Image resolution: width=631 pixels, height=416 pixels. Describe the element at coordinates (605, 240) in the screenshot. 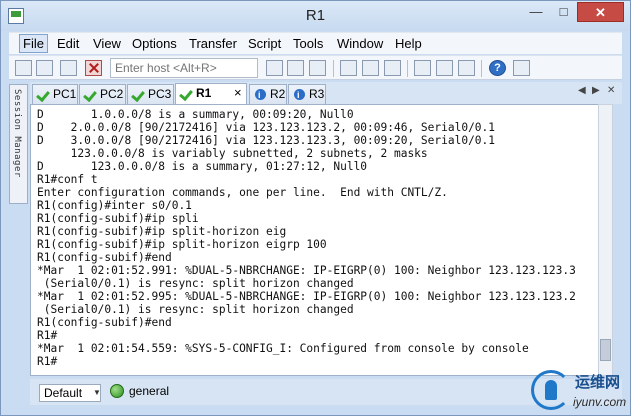

I see `terminal-scrollbar` at that location.